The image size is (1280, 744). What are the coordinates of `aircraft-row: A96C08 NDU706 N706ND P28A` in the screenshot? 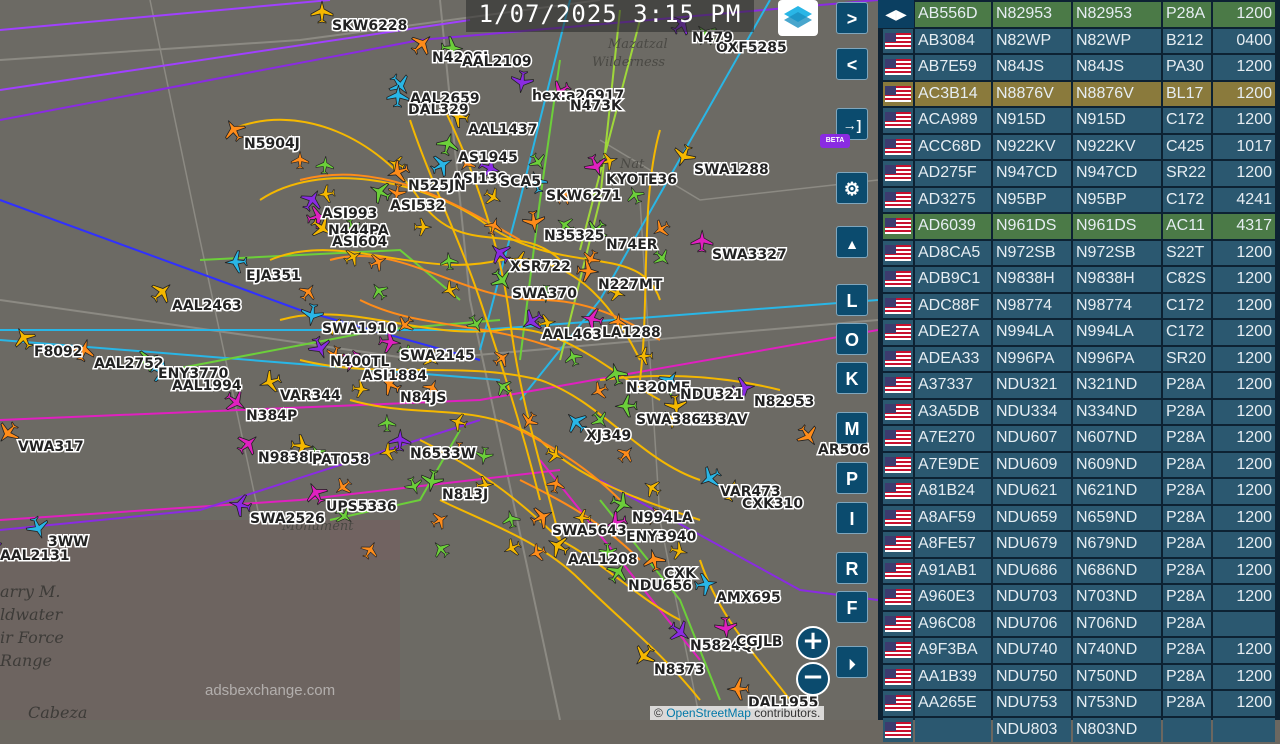 It's located at (1079, 623).